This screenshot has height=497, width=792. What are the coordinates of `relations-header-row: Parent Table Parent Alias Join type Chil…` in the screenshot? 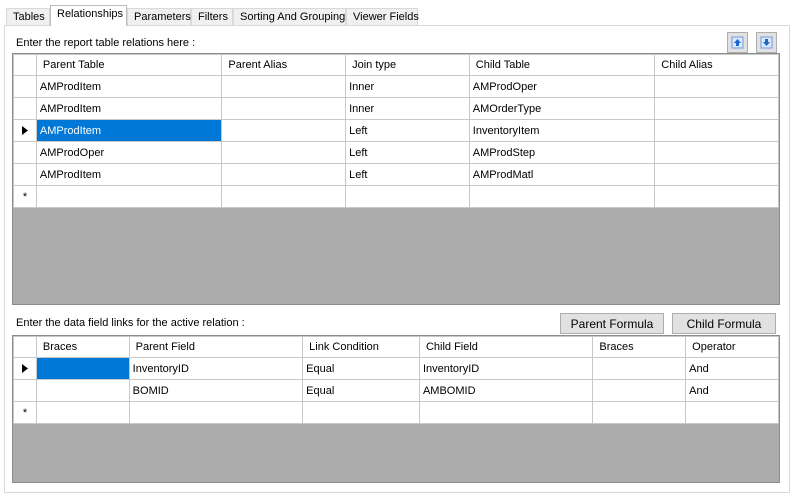 It's located at (396, 65).